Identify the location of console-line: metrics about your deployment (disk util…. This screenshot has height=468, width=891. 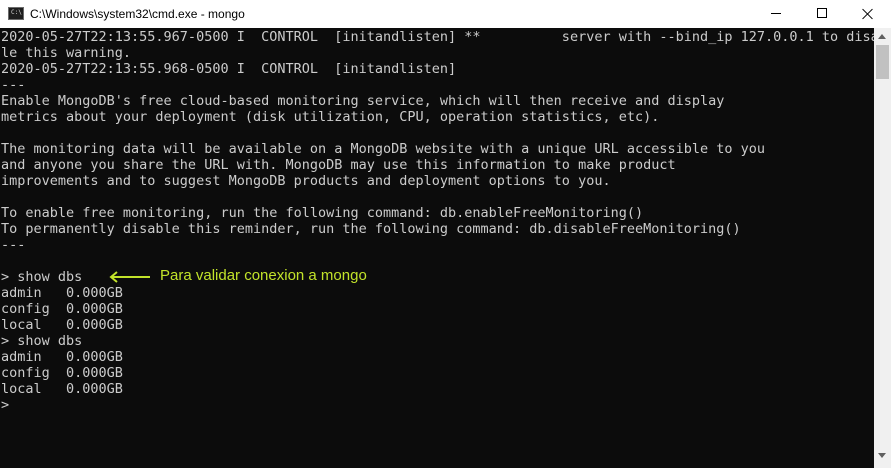
(330, 117).